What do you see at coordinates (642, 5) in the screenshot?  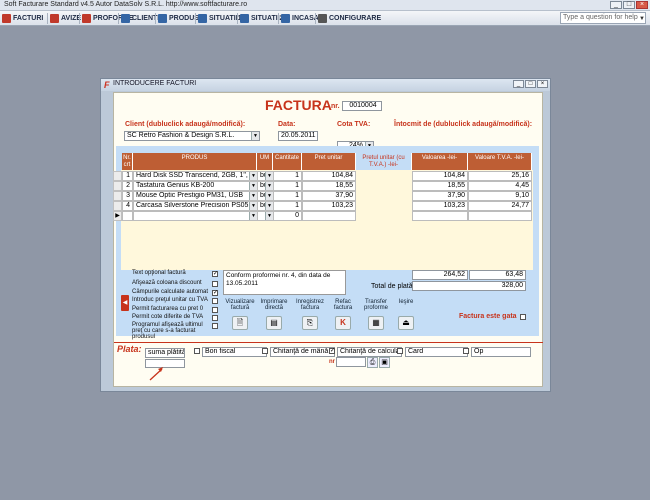 I see `close-button: ×` at bounding box center [642, 5].